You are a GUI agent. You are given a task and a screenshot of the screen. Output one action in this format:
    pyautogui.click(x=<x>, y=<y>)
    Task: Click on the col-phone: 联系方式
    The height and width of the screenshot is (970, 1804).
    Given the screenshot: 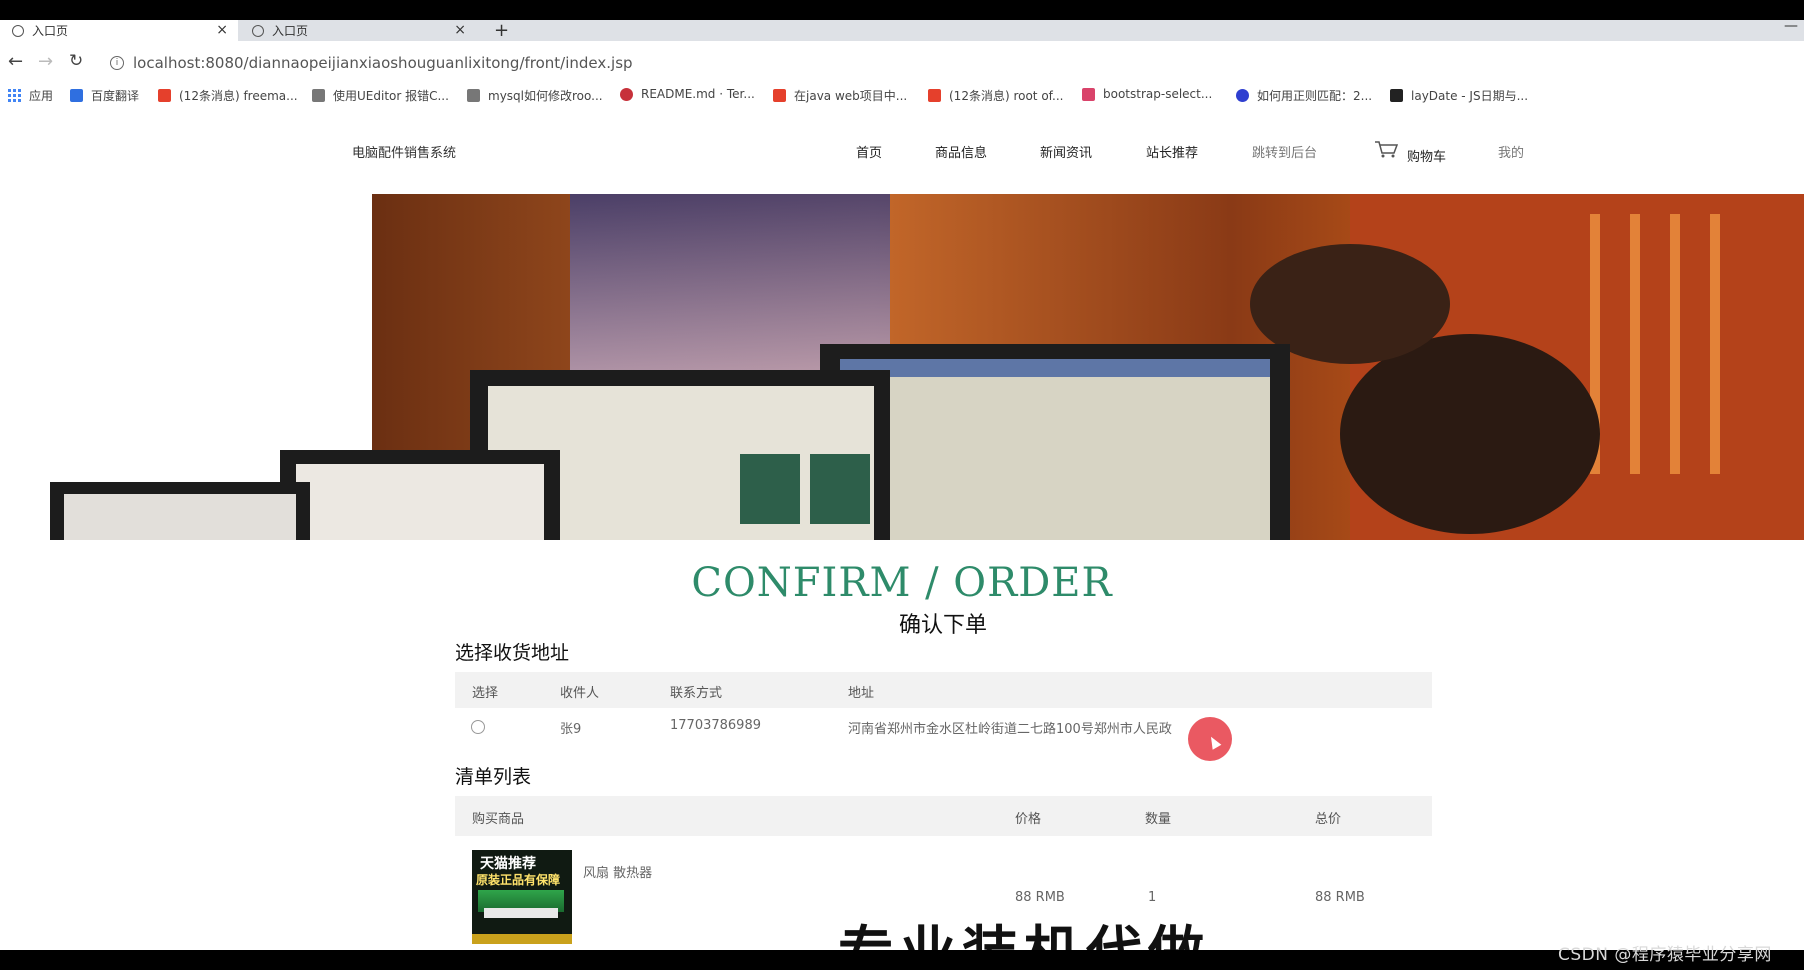 What is the action you would take?
    pyautogui.click(x=696, y=693)
    